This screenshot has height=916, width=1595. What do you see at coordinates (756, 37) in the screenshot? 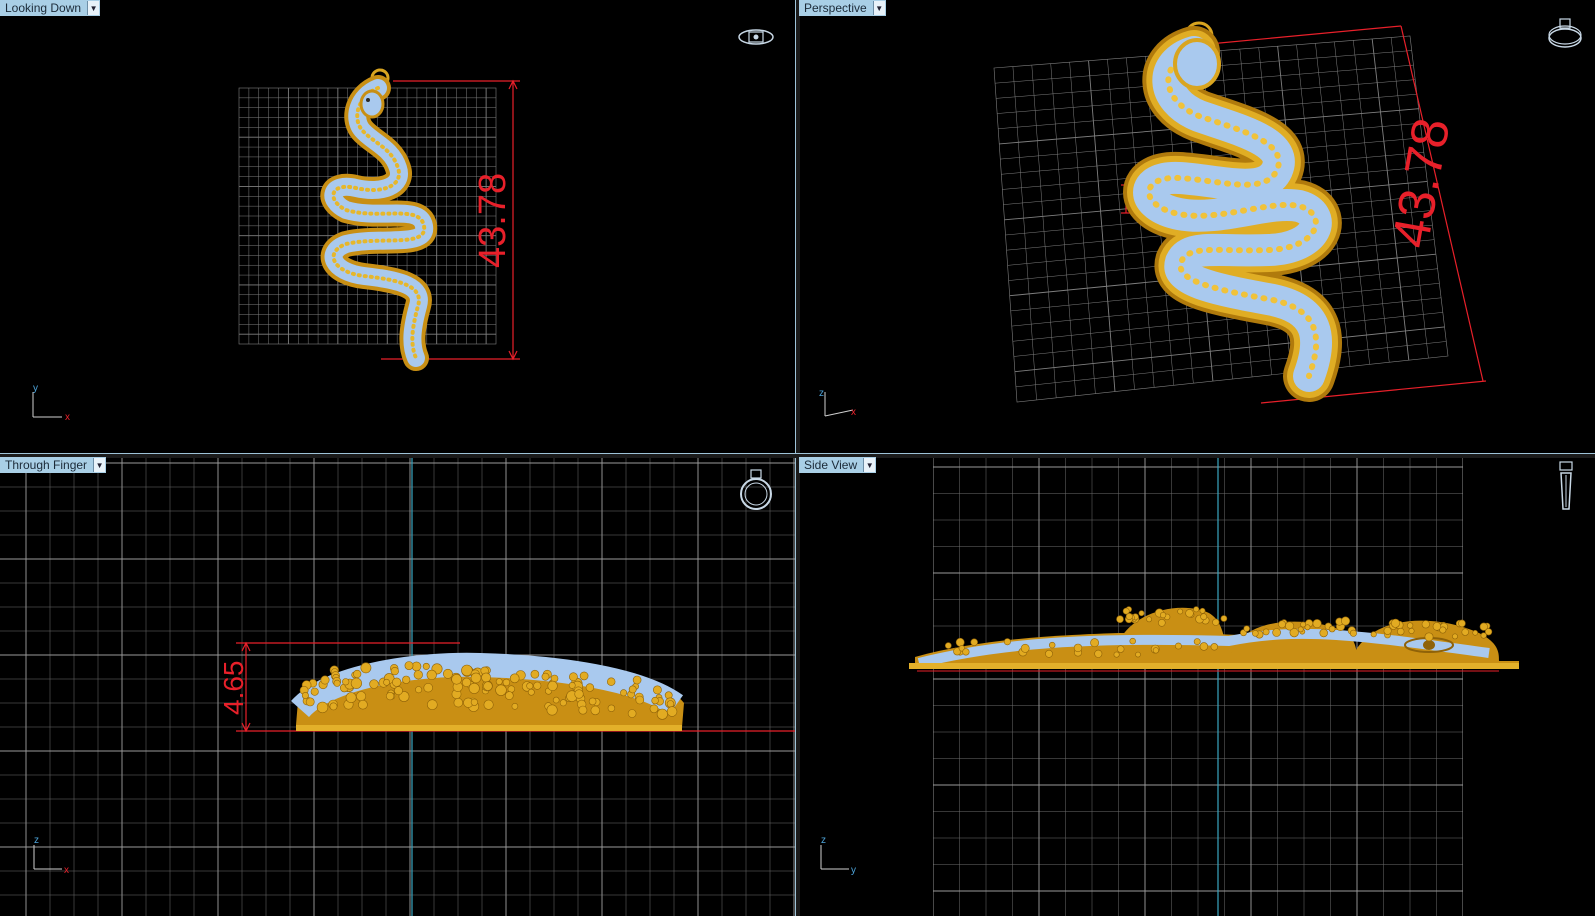
I see `ring-top-view-icon` at bounding box center [756, 37].